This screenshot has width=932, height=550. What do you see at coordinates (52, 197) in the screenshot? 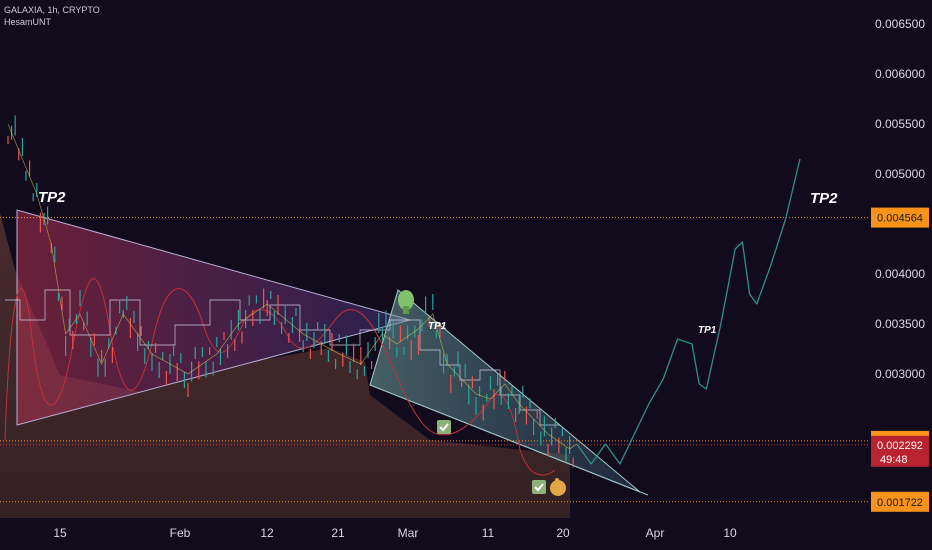
I see `annotation-tp2-left: TP2` at bounding box center [52, 197].